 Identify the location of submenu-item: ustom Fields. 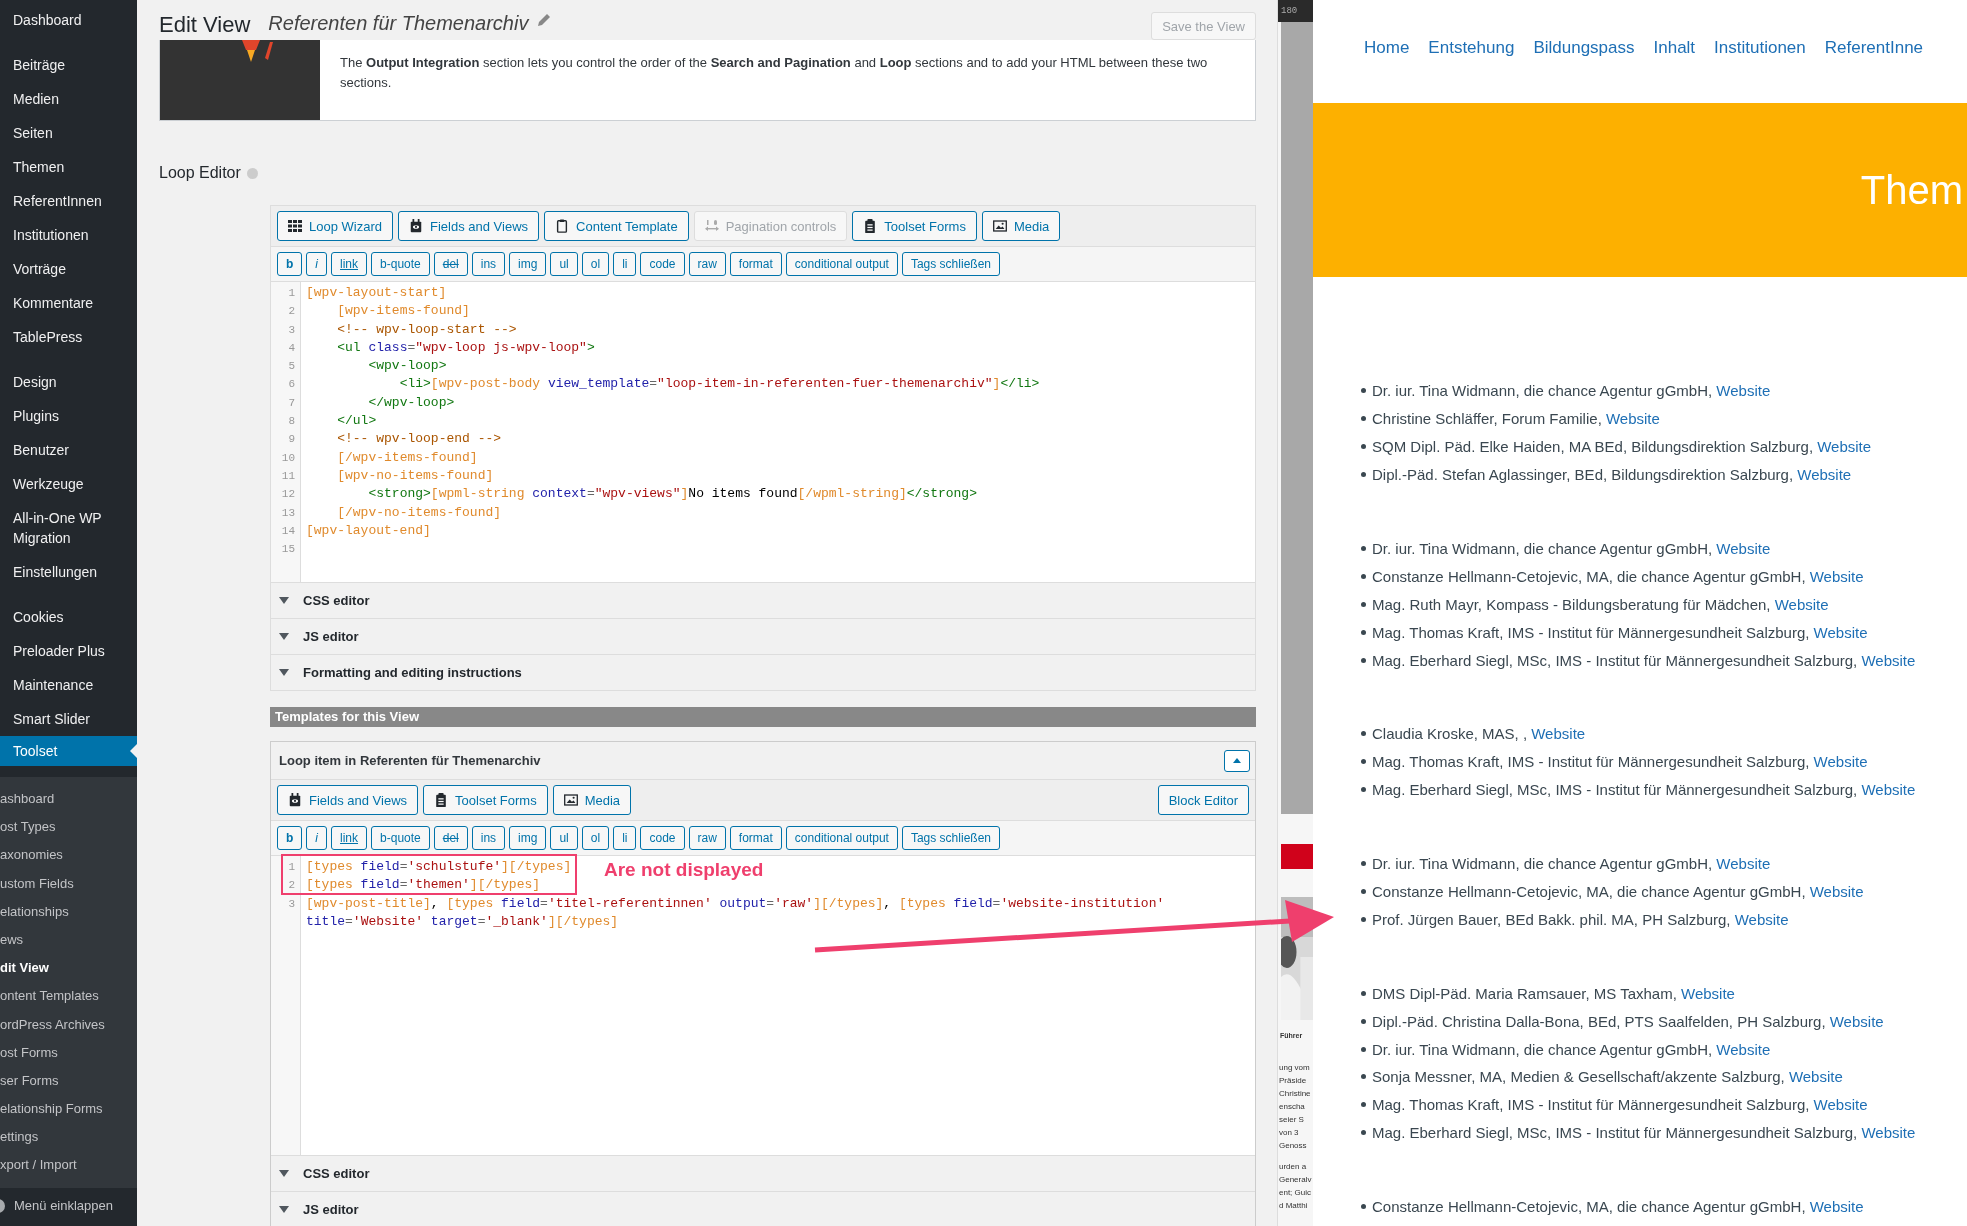
(68, 883).